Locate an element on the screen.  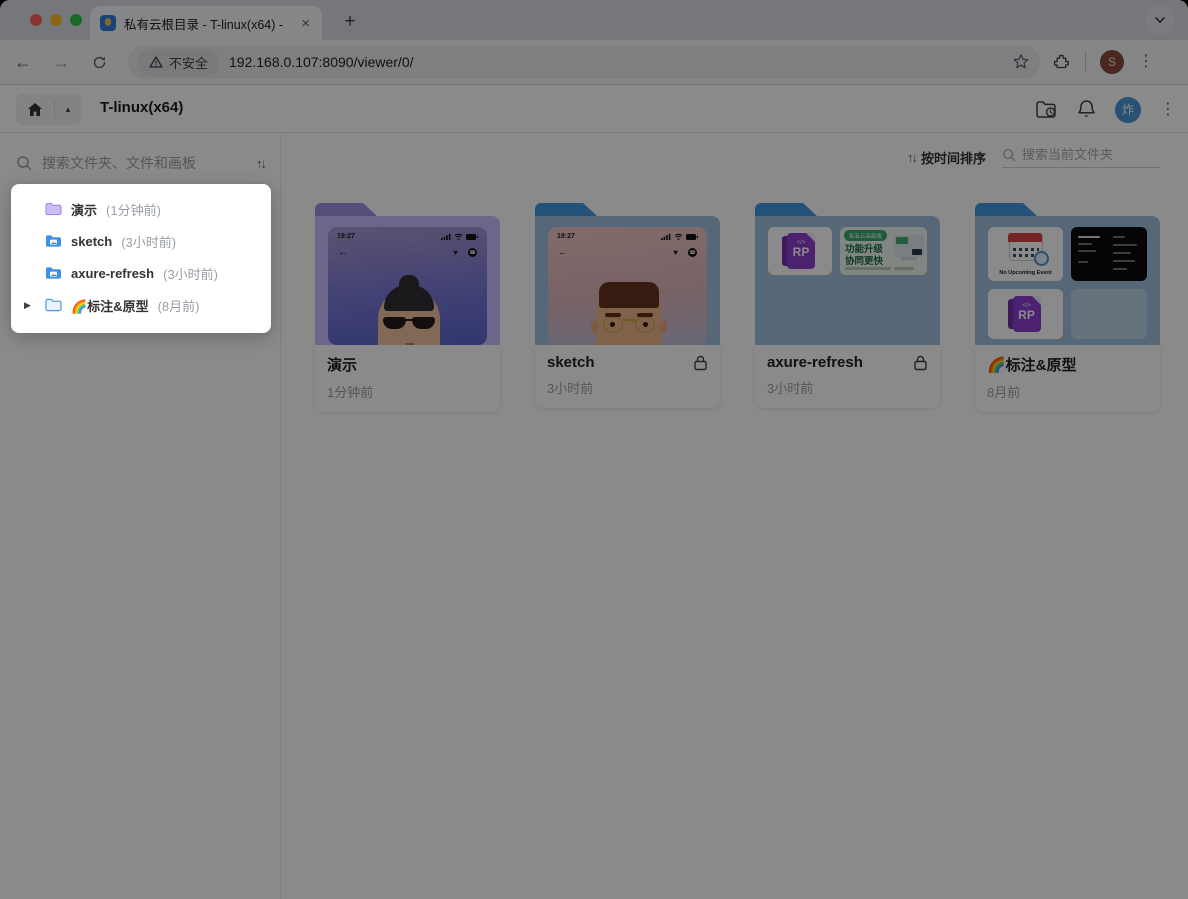
sidebar-search: ↑↓ is located at coordinates (140, 163).